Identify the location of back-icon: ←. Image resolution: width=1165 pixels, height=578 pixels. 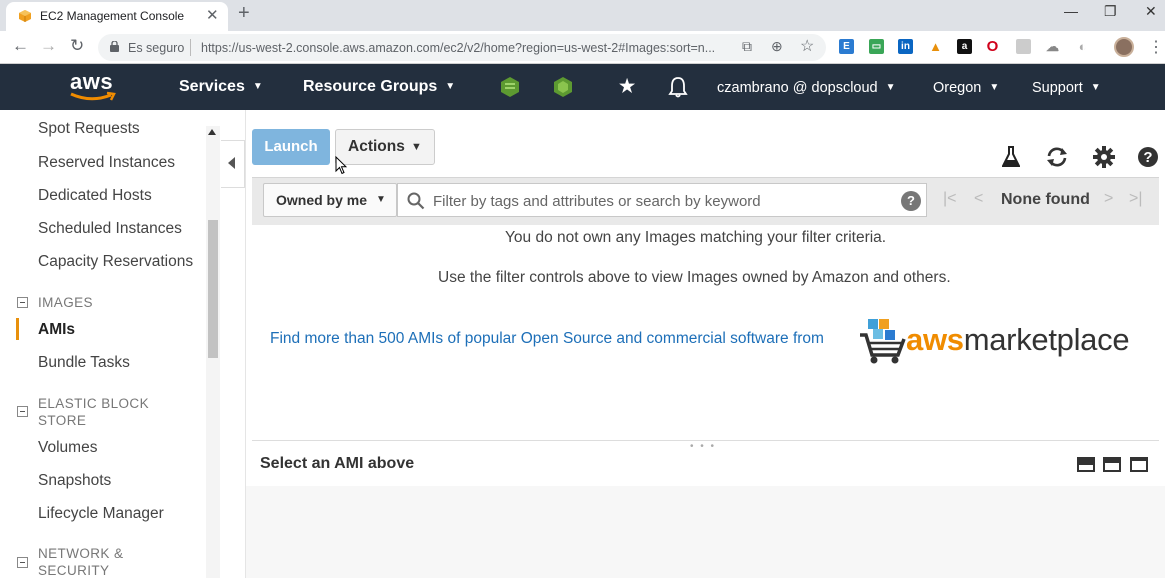
(20, 46).